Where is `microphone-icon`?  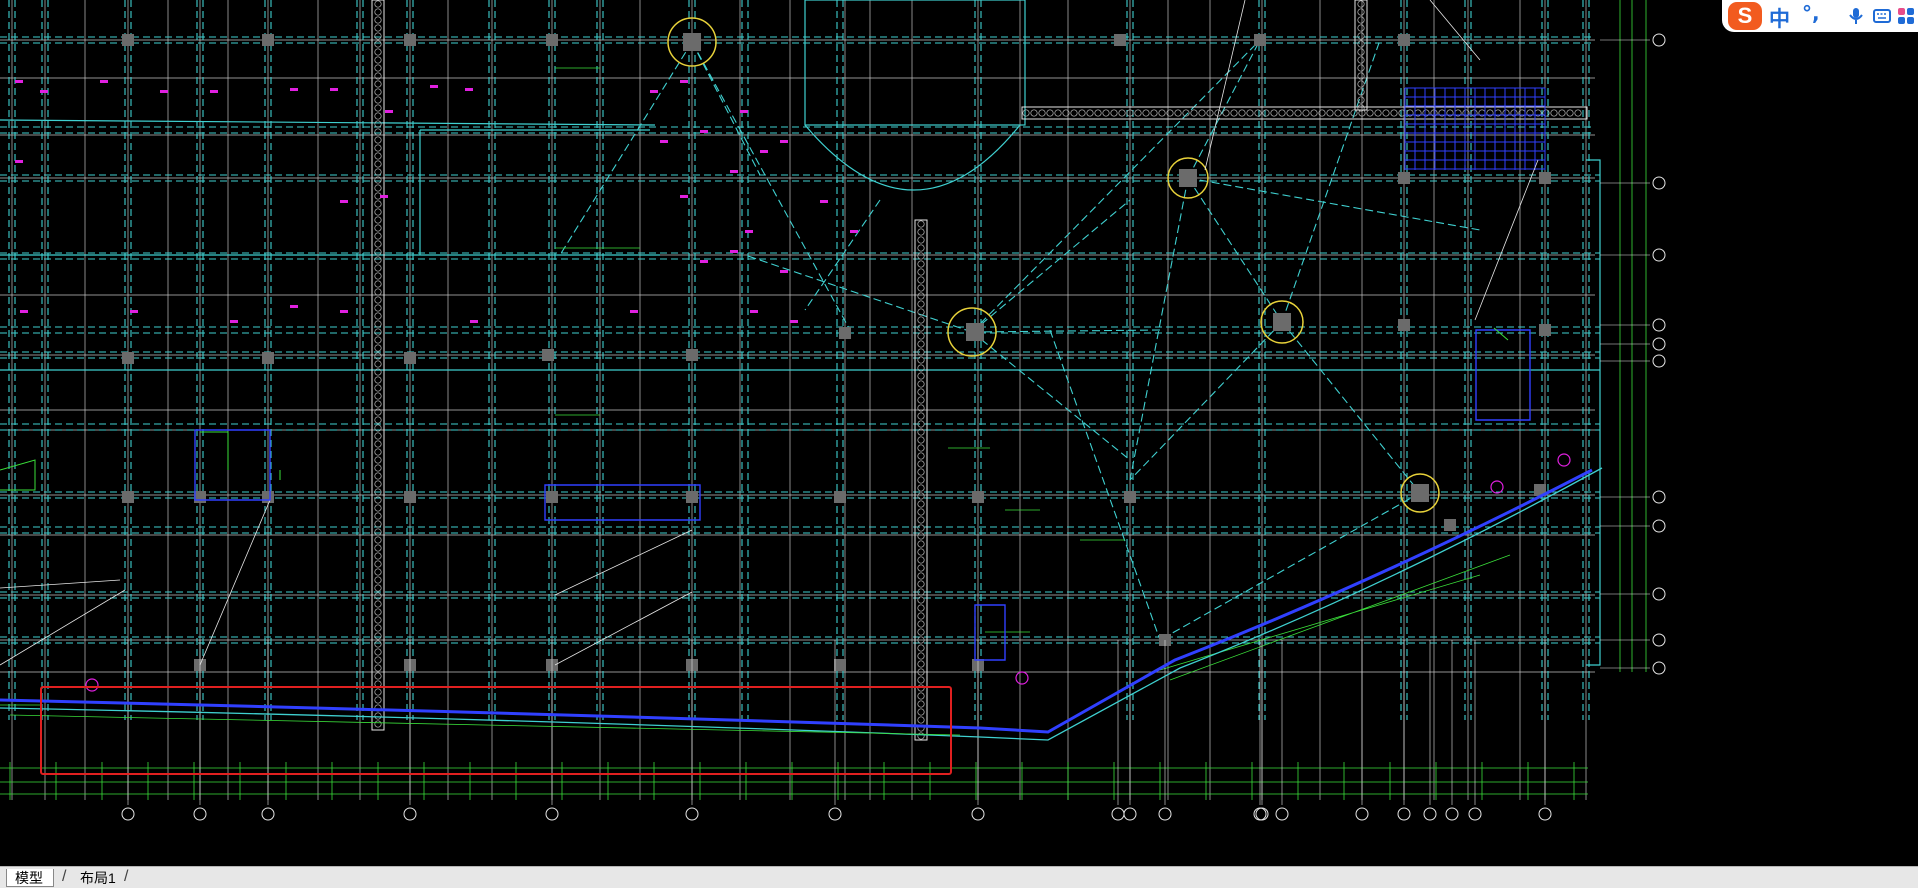 microphone-icon is located at coordinates (1856, 16).